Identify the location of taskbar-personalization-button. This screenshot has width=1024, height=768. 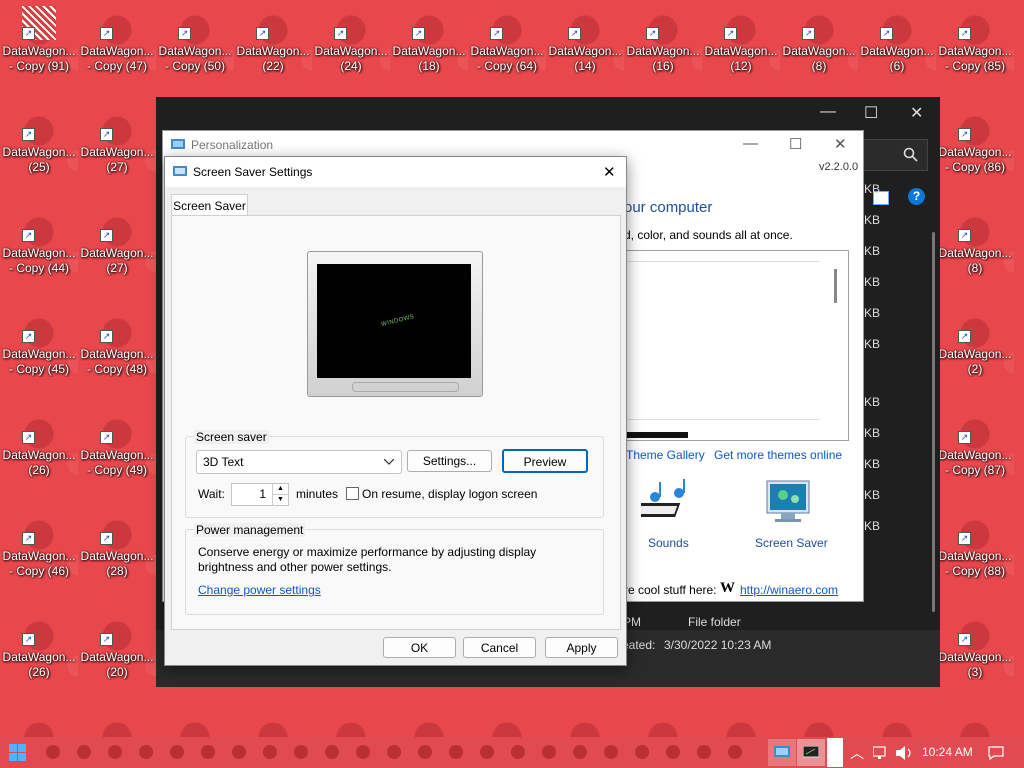
(782, 752).